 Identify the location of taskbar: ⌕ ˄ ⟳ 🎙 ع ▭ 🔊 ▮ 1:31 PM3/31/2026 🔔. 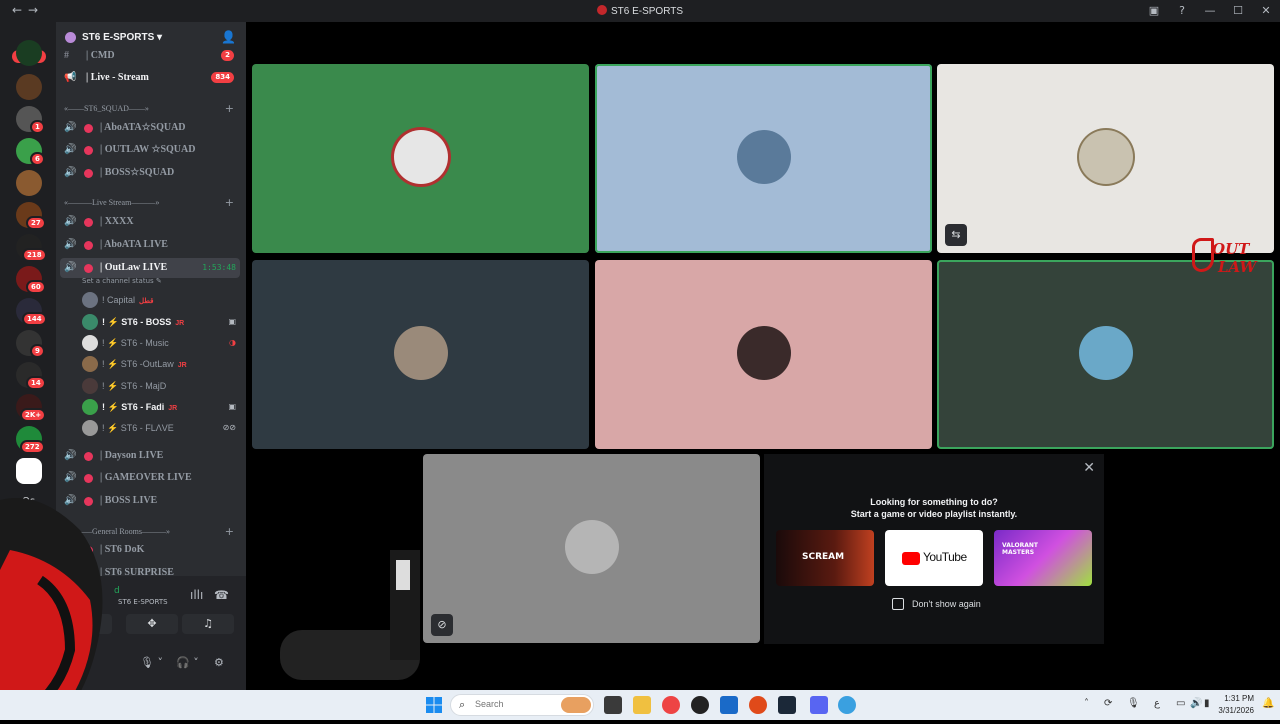
(640, 705).